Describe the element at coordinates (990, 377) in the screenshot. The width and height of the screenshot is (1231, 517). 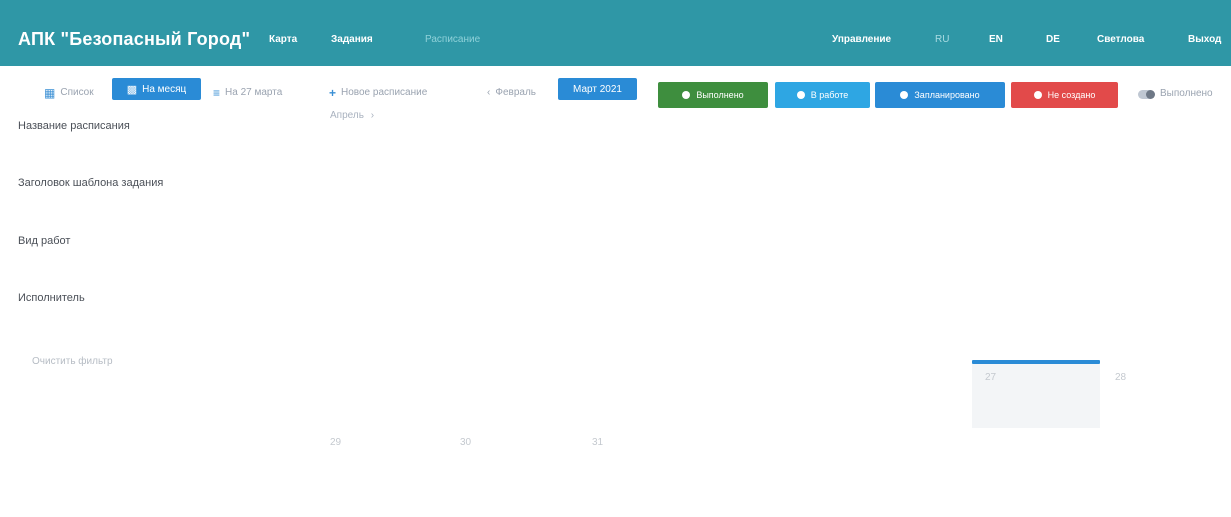
I see `day-cell-27: 27` at that location.